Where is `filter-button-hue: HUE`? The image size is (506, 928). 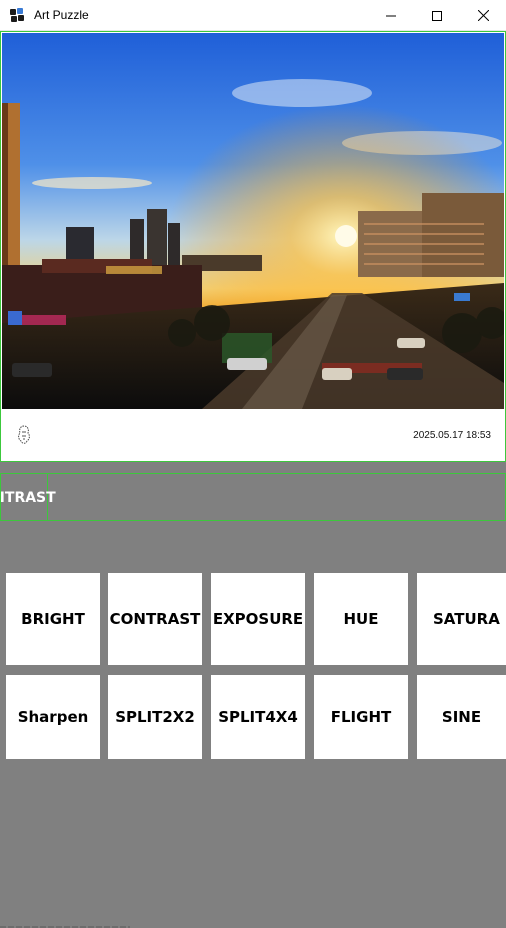
filter-button-hue: HUE is located at coordinates (361, 619).